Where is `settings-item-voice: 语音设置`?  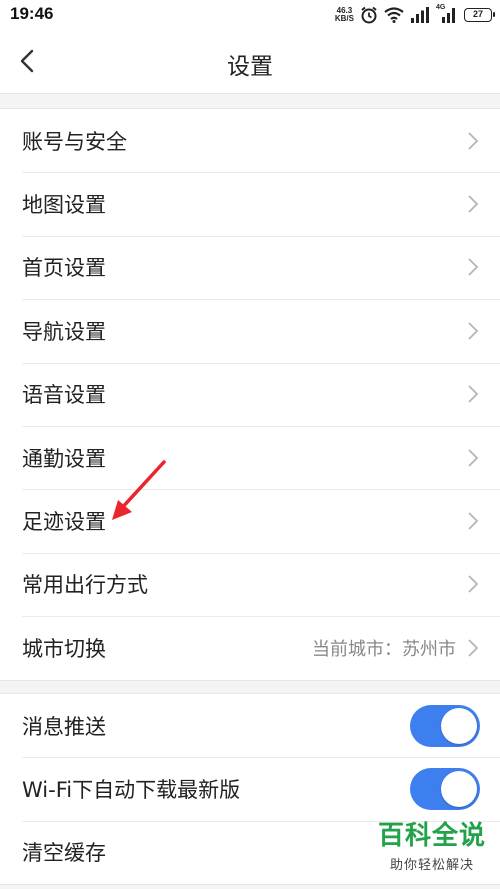
settings-item-voice: 语音设置 is located at coordinates (250, 394).